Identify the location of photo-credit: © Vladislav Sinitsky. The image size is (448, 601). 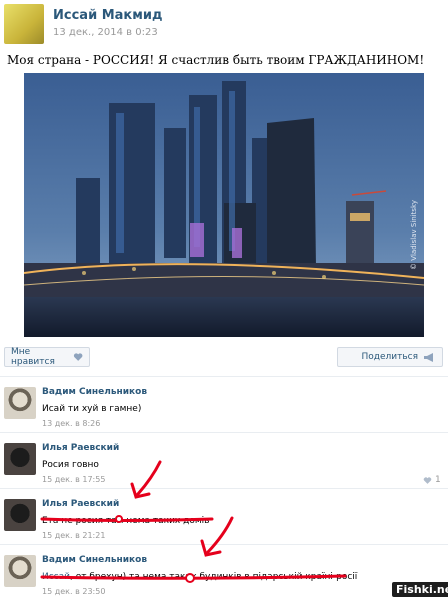
(414, 235).